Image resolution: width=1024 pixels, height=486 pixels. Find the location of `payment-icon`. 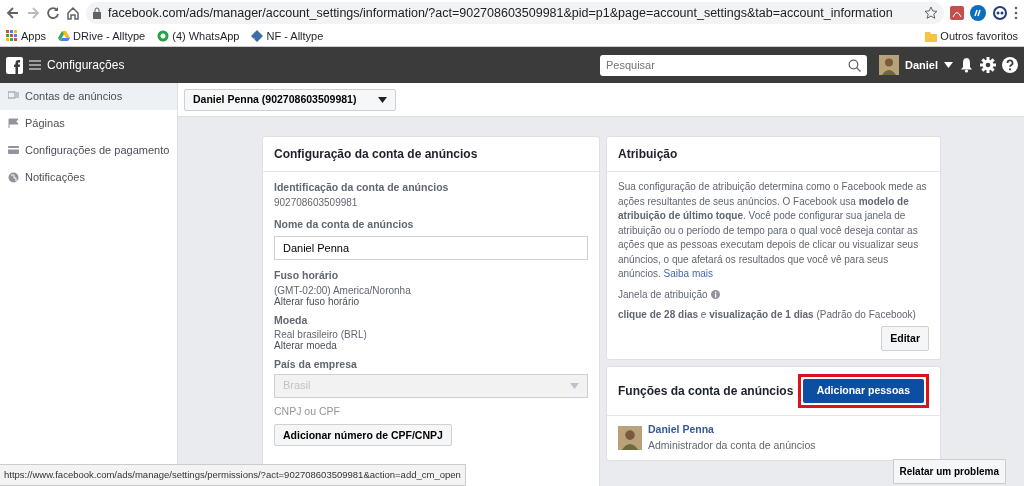

payment-icon is located at coordinates (13, 150).